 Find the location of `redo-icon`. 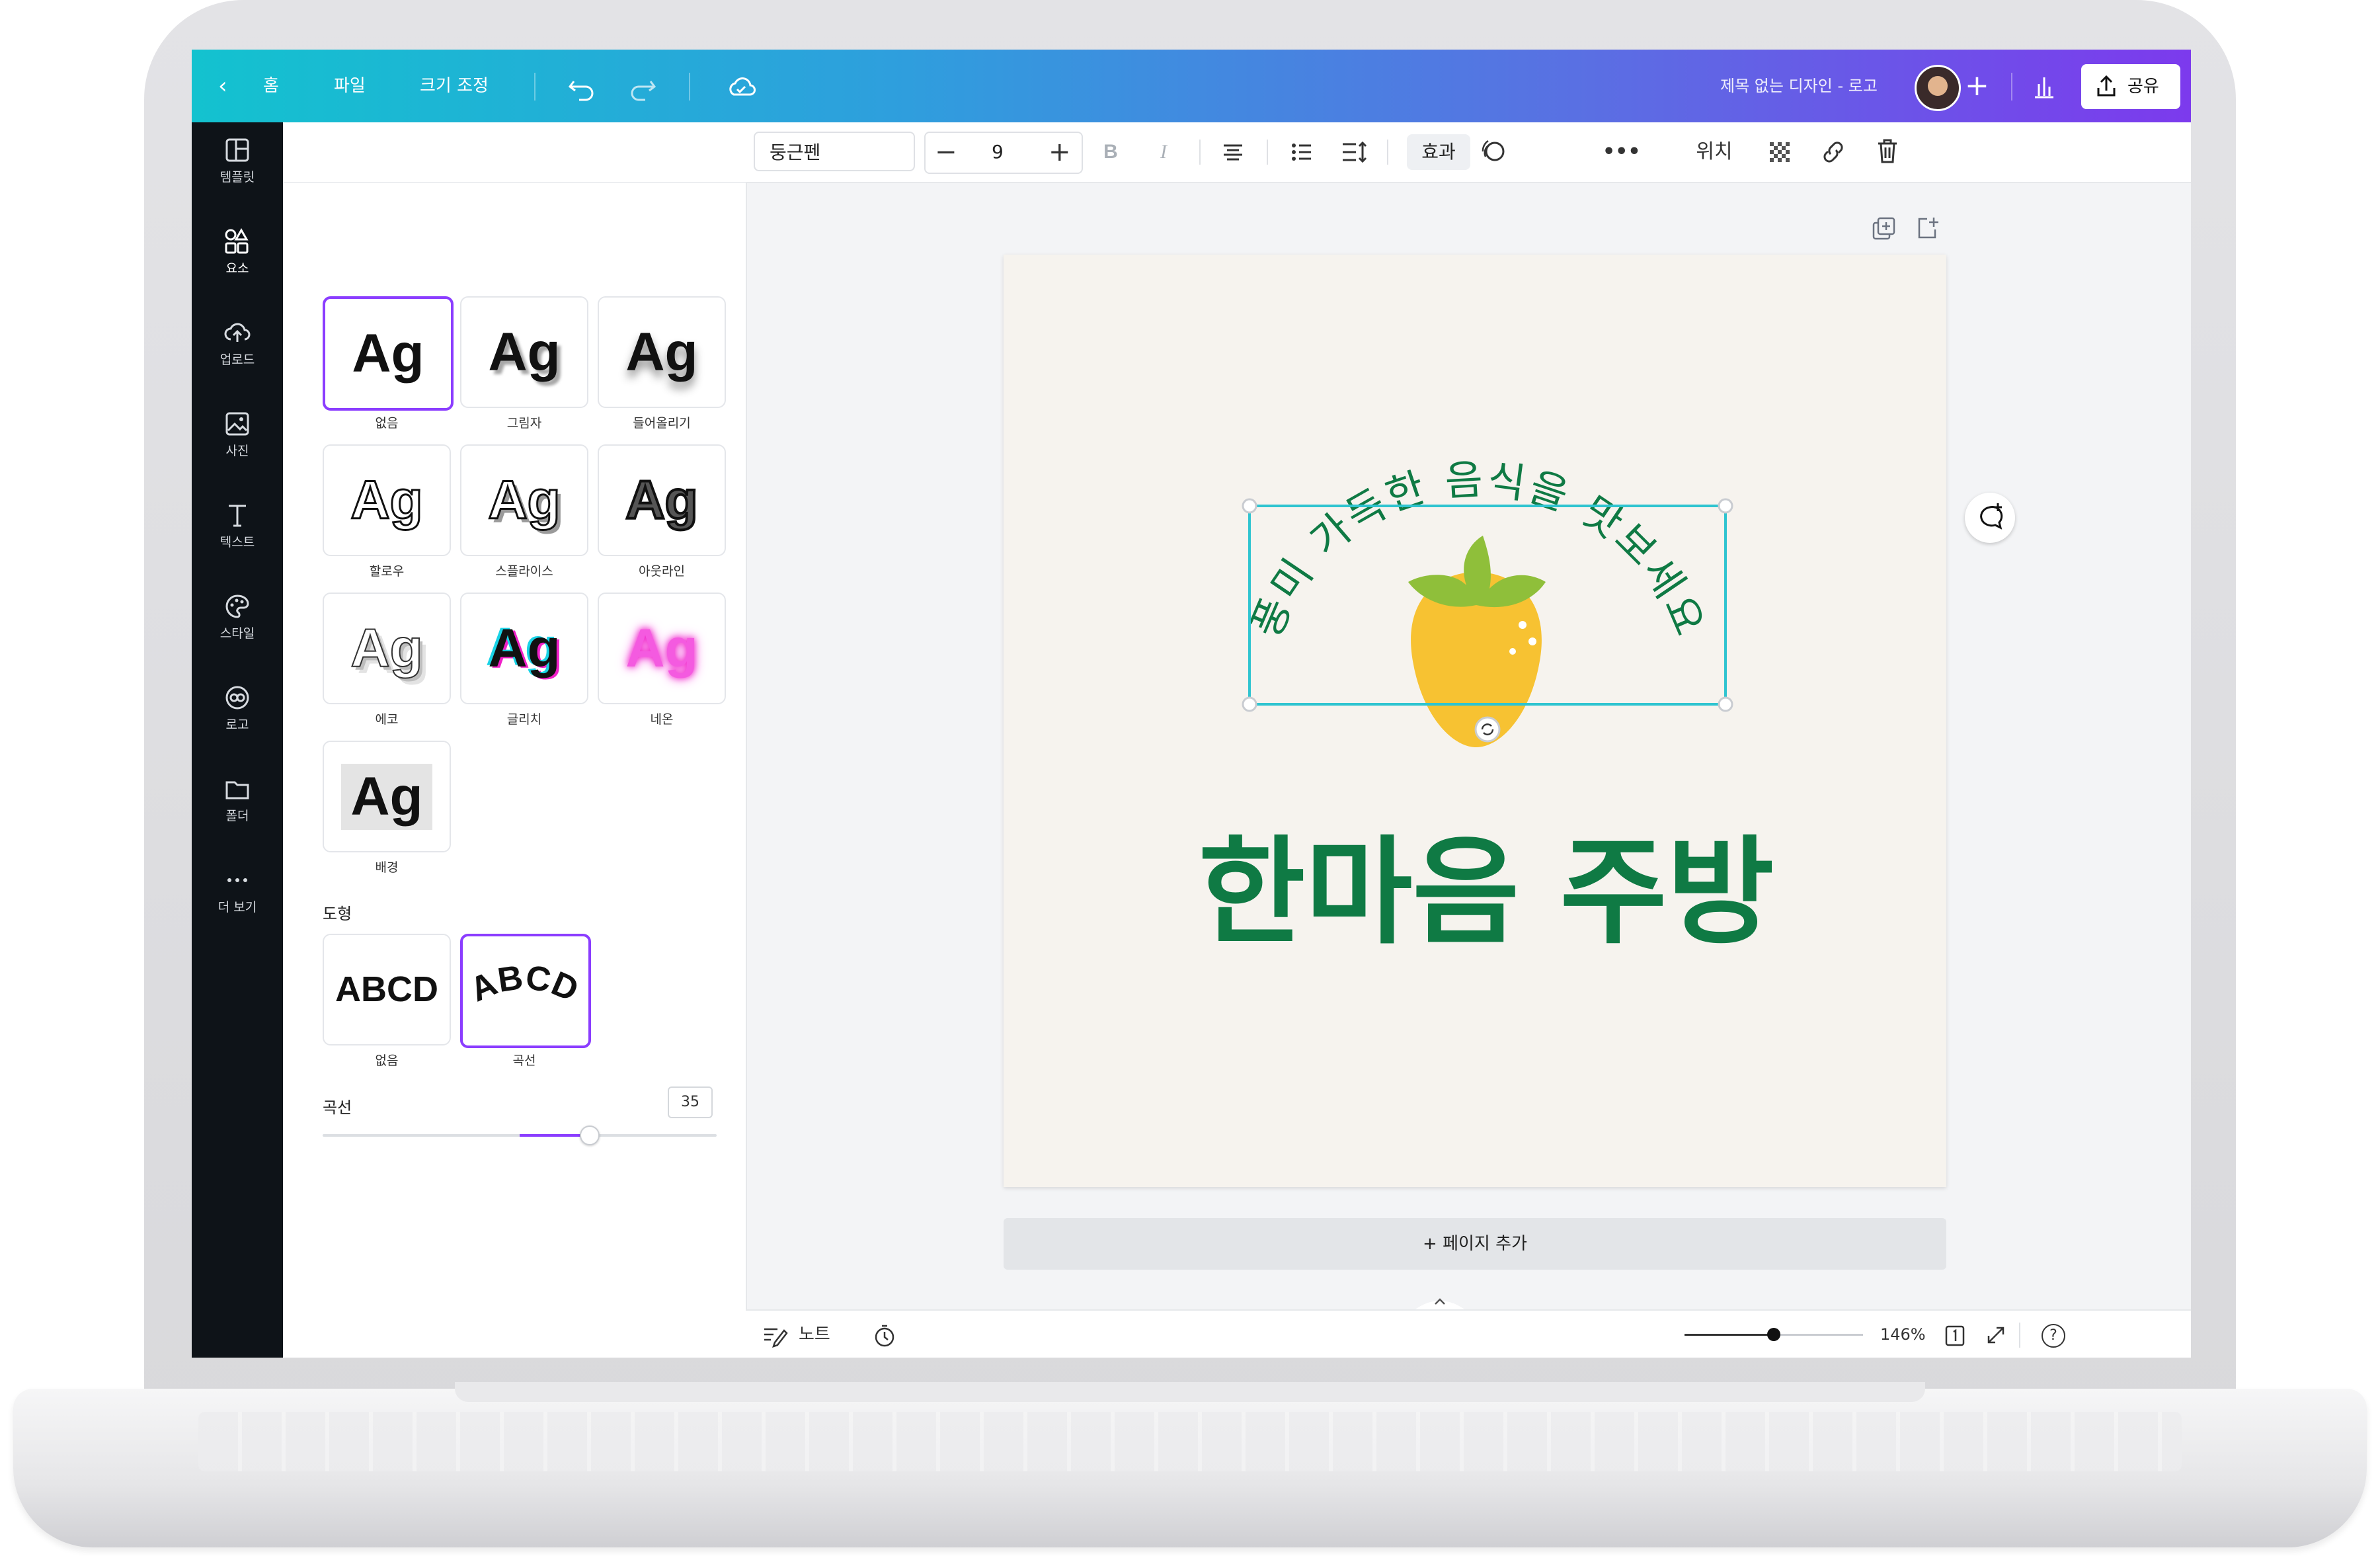

redo-icon is located at coordinates (642, 86).